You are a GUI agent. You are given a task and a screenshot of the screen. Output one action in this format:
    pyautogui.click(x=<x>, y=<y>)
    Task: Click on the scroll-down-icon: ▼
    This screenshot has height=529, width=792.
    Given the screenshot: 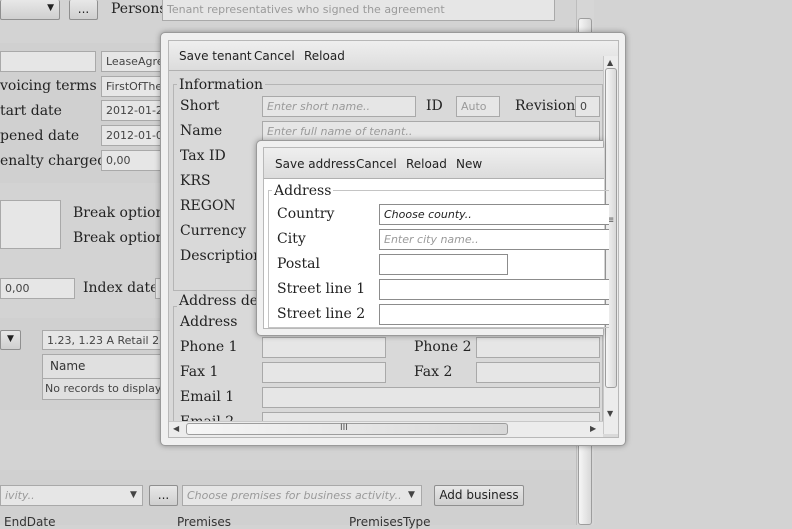 What is the action you would take?
    pyautogui.click(x=610, y=413)
    